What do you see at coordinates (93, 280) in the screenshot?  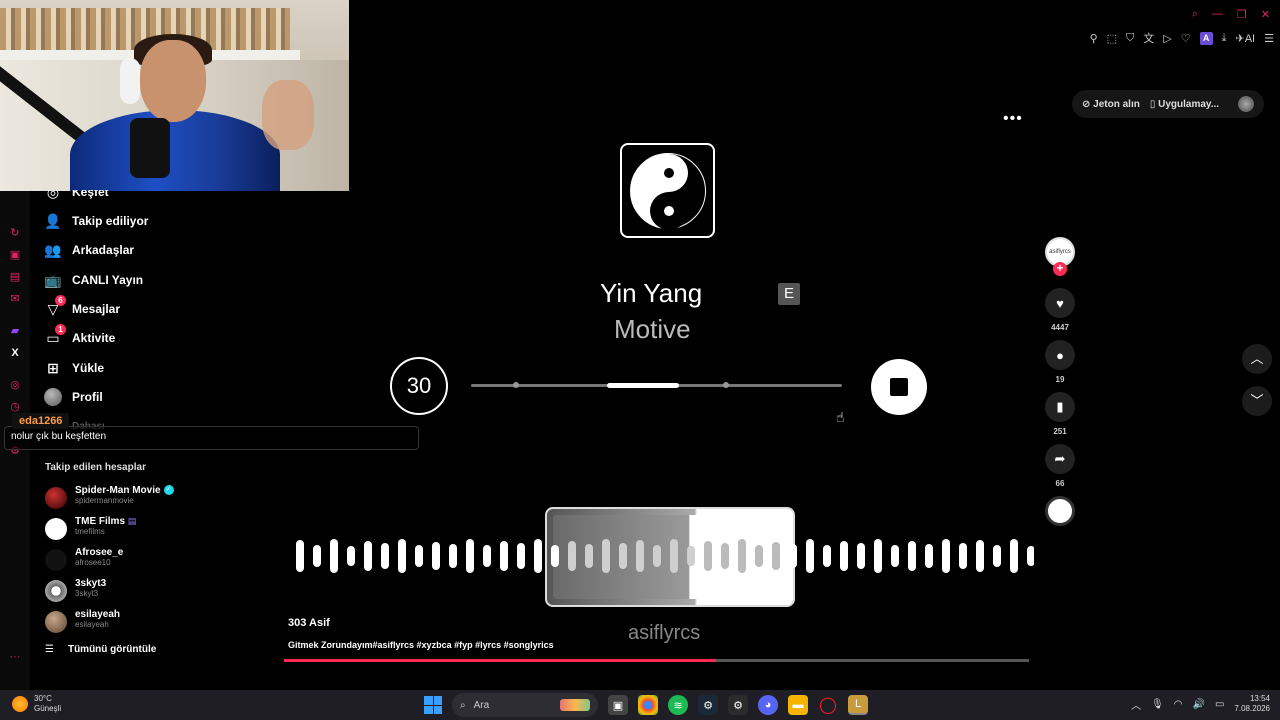 I see `nav-item-live: 📺 CANLI Yayın` at bounding box center [93, 280].